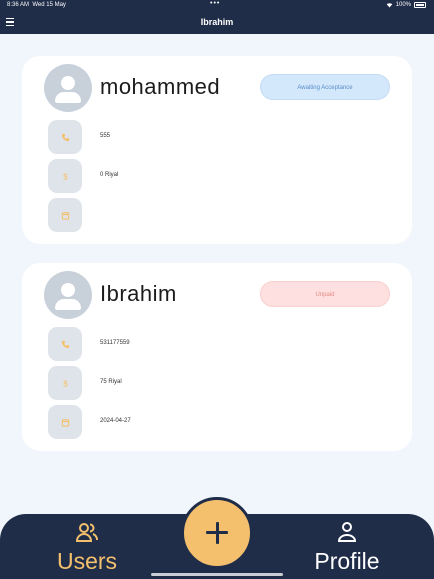  What do you see at coordinates (389, 5) in the screenshot?
I see `wifi-icon` at bounding box center [389, 5].